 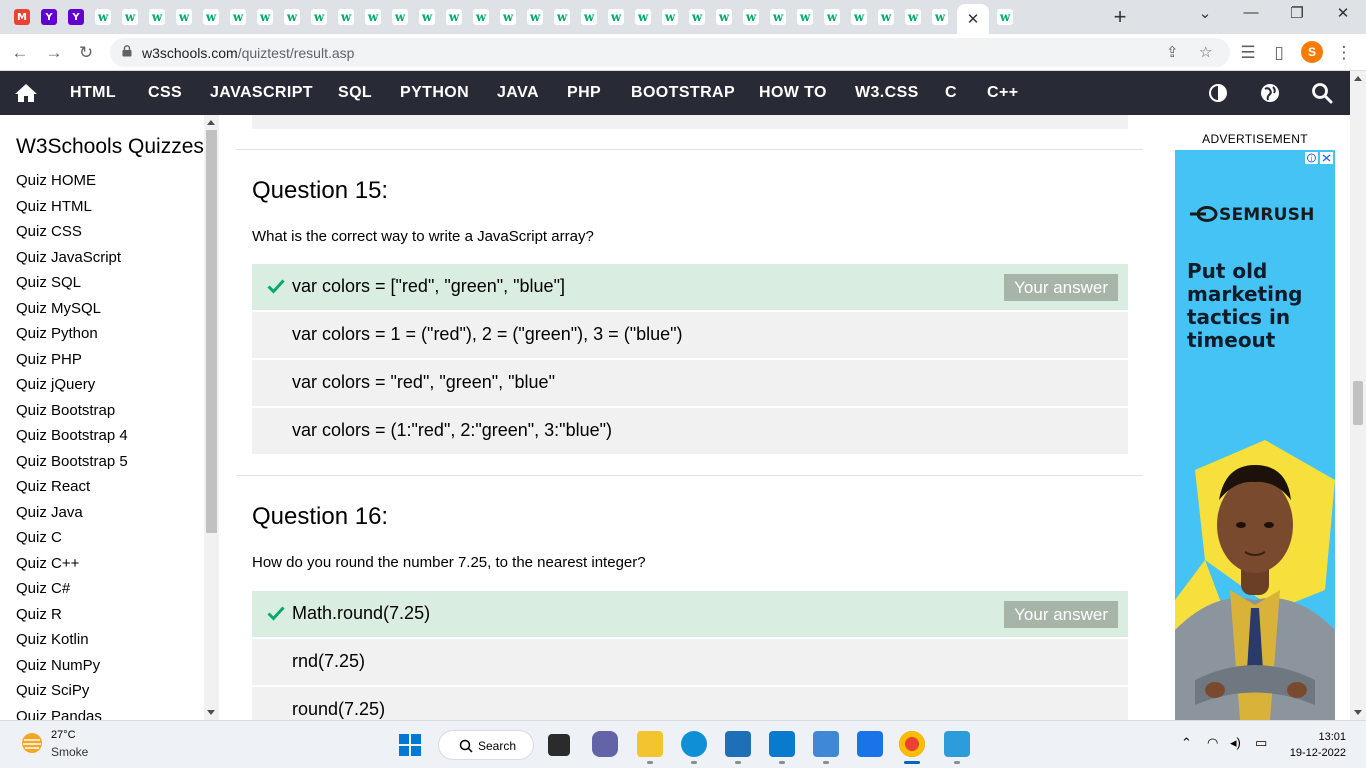 I want to click on reload-icon: ↻, so click(x=86, y=53).